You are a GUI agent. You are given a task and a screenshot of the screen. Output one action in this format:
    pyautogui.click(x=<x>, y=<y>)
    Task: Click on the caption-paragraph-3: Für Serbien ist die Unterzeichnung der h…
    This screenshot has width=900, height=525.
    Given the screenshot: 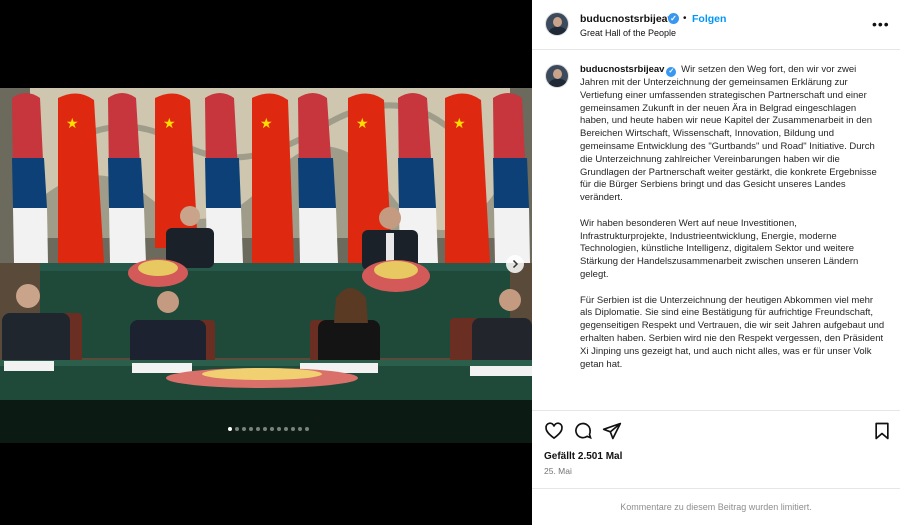 What is the action you would take?
    pyautogui.click(x=732, y=332)
    